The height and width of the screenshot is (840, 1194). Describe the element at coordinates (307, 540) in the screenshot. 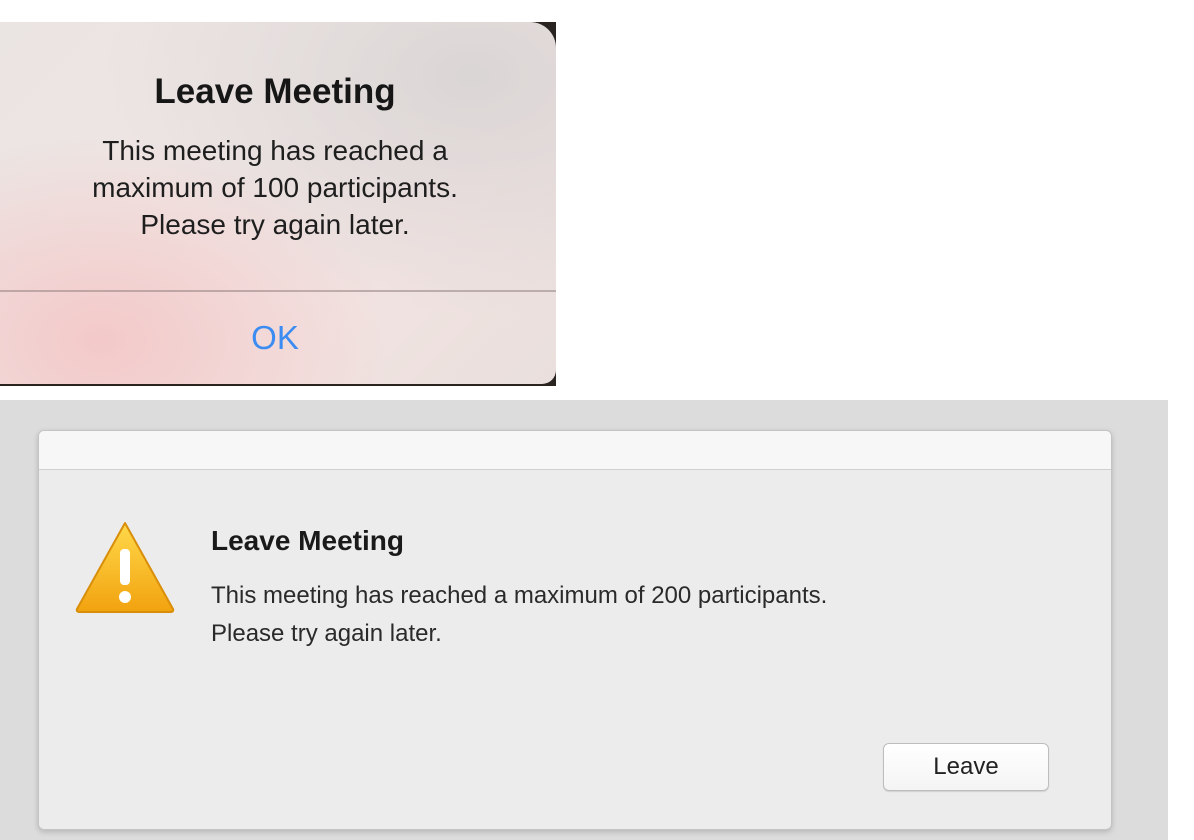

I see `mac-alert-title: Leave Meeting` at that location.